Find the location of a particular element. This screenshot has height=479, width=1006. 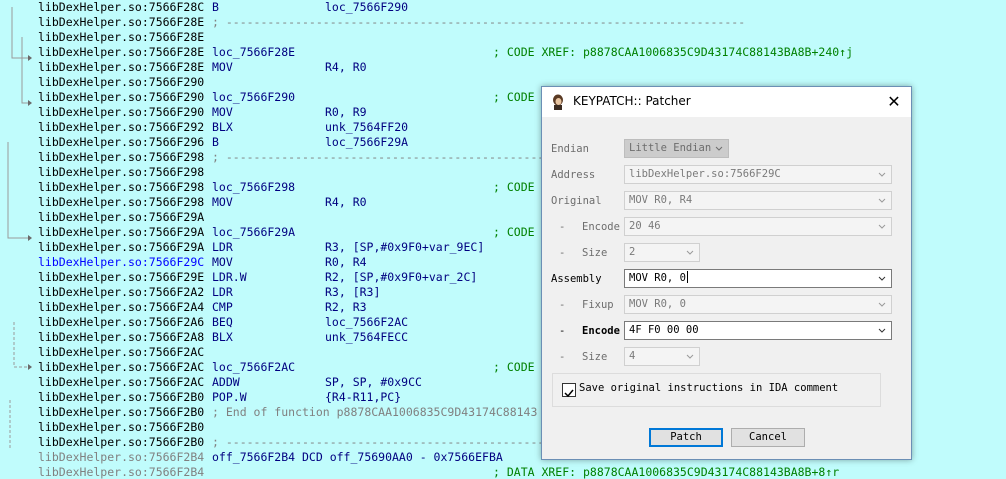

instruction-operands: R2, R3 is located at coordinates (346, 307).